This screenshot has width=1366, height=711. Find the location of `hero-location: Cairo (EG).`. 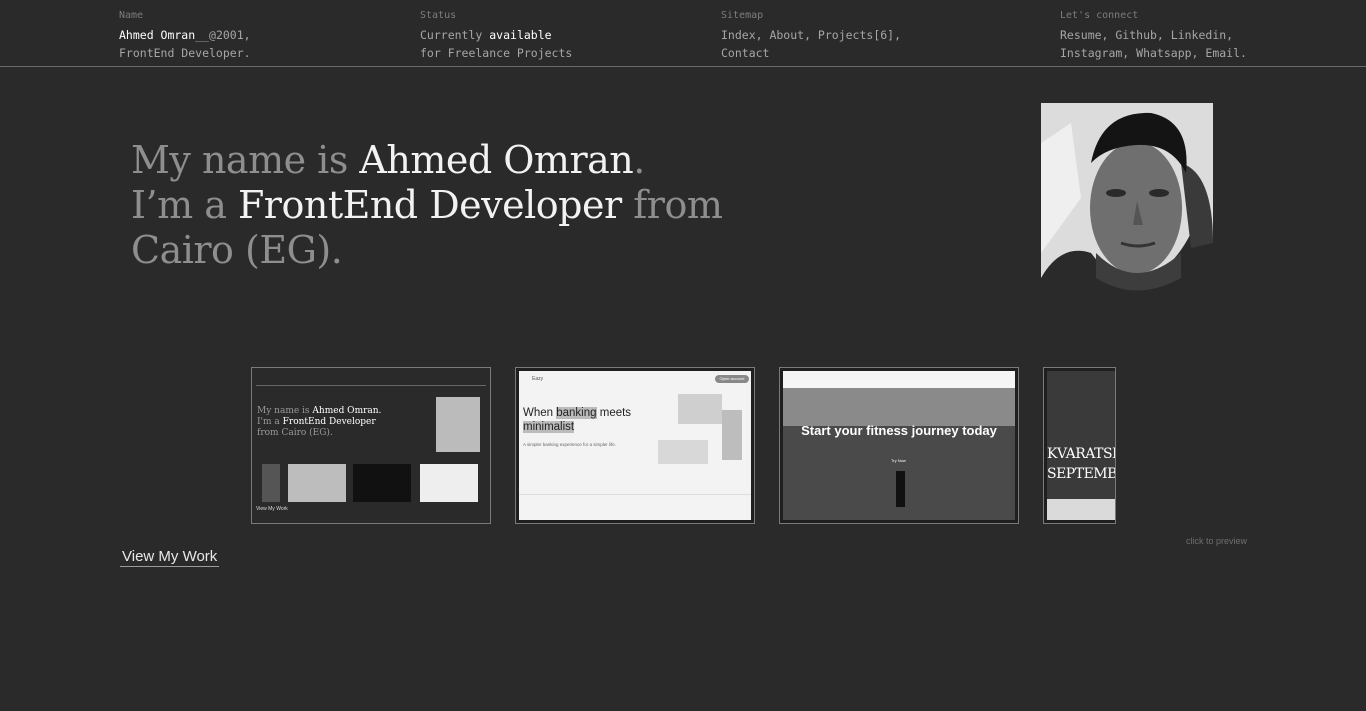

hero-location: Cairo (EG). is located at coordinates (237, 250).